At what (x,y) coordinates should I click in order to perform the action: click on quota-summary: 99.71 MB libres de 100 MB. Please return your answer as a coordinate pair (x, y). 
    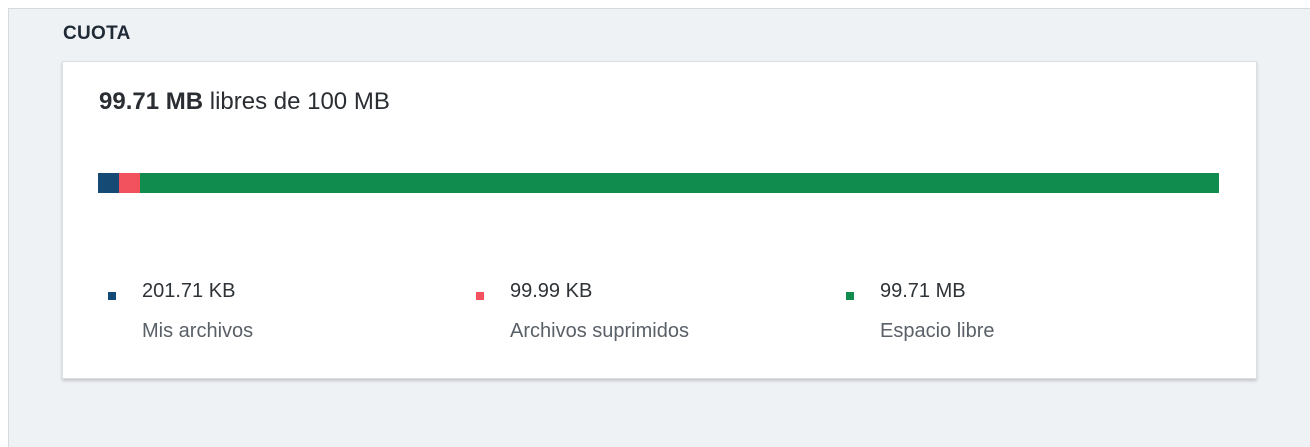
    Looking at the image, I should click on (244, 102).